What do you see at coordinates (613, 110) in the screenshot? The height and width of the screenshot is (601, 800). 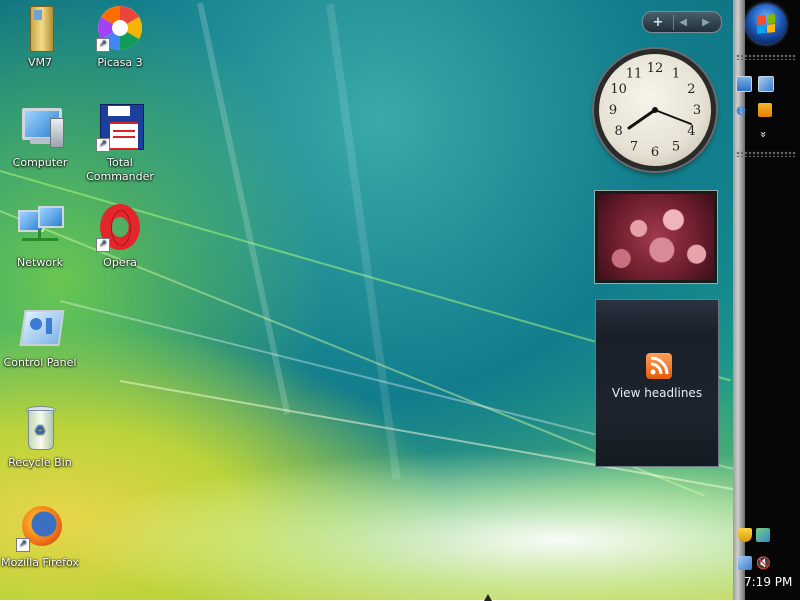 I see `clock-numeral: 9` at bounding box center [613, 110].